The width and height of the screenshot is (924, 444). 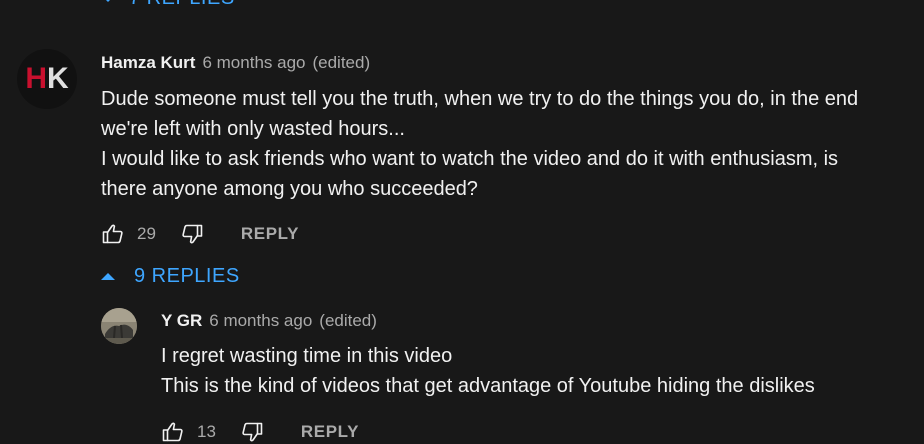 What do you see at coordinates (108, 1) in the screenshot?
I see `caret-down-icon` at bounding box center [108, 1].